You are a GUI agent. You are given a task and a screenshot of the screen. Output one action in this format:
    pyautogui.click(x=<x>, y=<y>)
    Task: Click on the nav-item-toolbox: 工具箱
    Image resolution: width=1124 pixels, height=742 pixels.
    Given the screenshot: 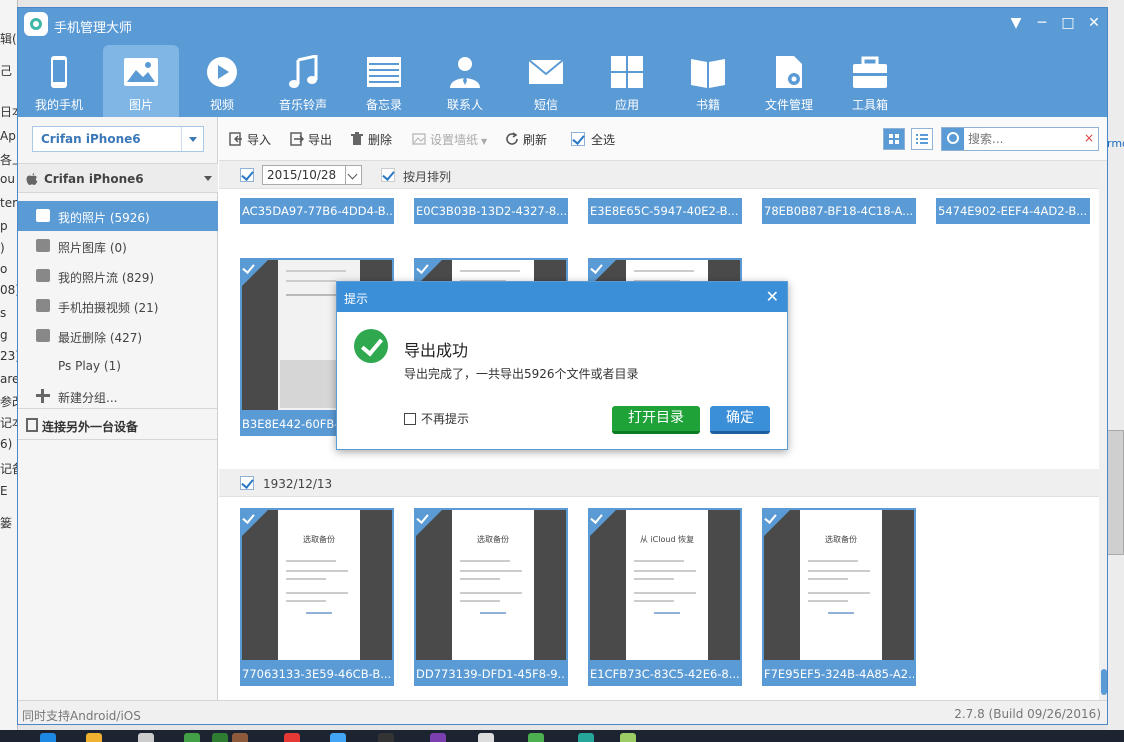 What is the action you would take?
    pyautogui.click(x=870, y=81)
    